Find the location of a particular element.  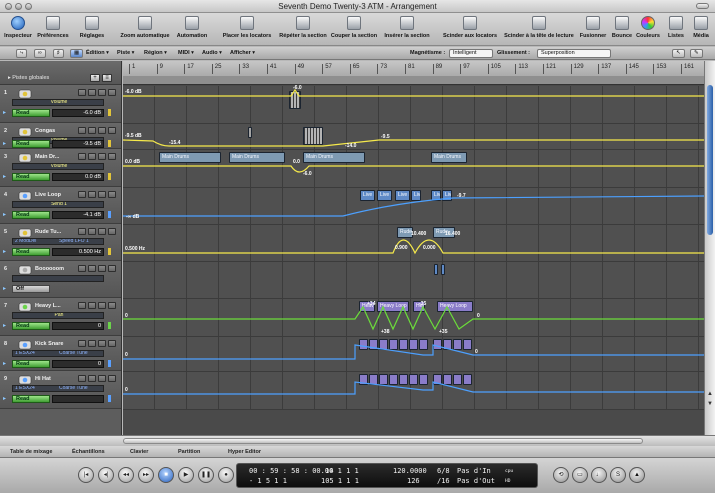

view-button: ▦ is located at coordinates (77, 53).